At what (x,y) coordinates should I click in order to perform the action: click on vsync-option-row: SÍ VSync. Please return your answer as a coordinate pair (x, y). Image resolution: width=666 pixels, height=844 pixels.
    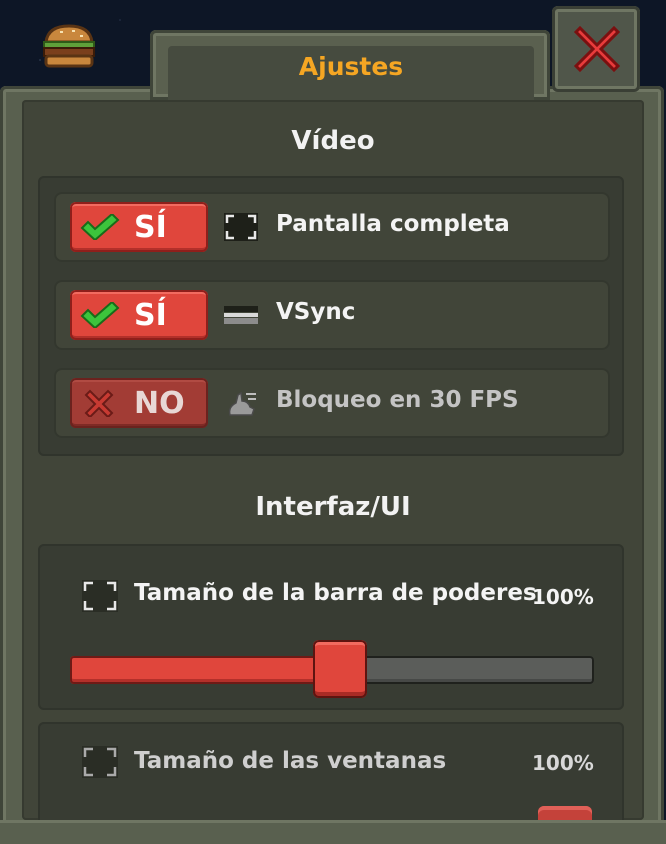
    Looking at the image, I should click on (332, 315).